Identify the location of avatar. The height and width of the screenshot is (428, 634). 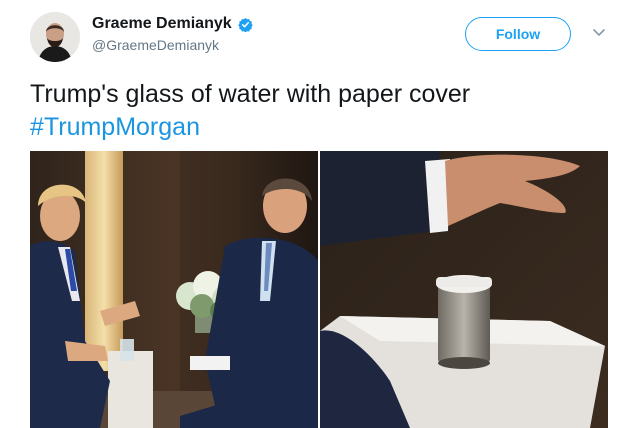
(55, 37).